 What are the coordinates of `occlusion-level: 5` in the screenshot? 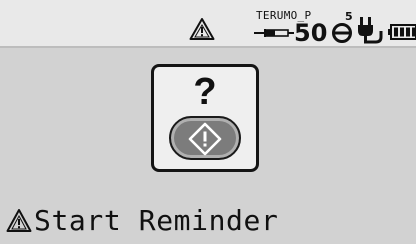 It's located at (349, 16).